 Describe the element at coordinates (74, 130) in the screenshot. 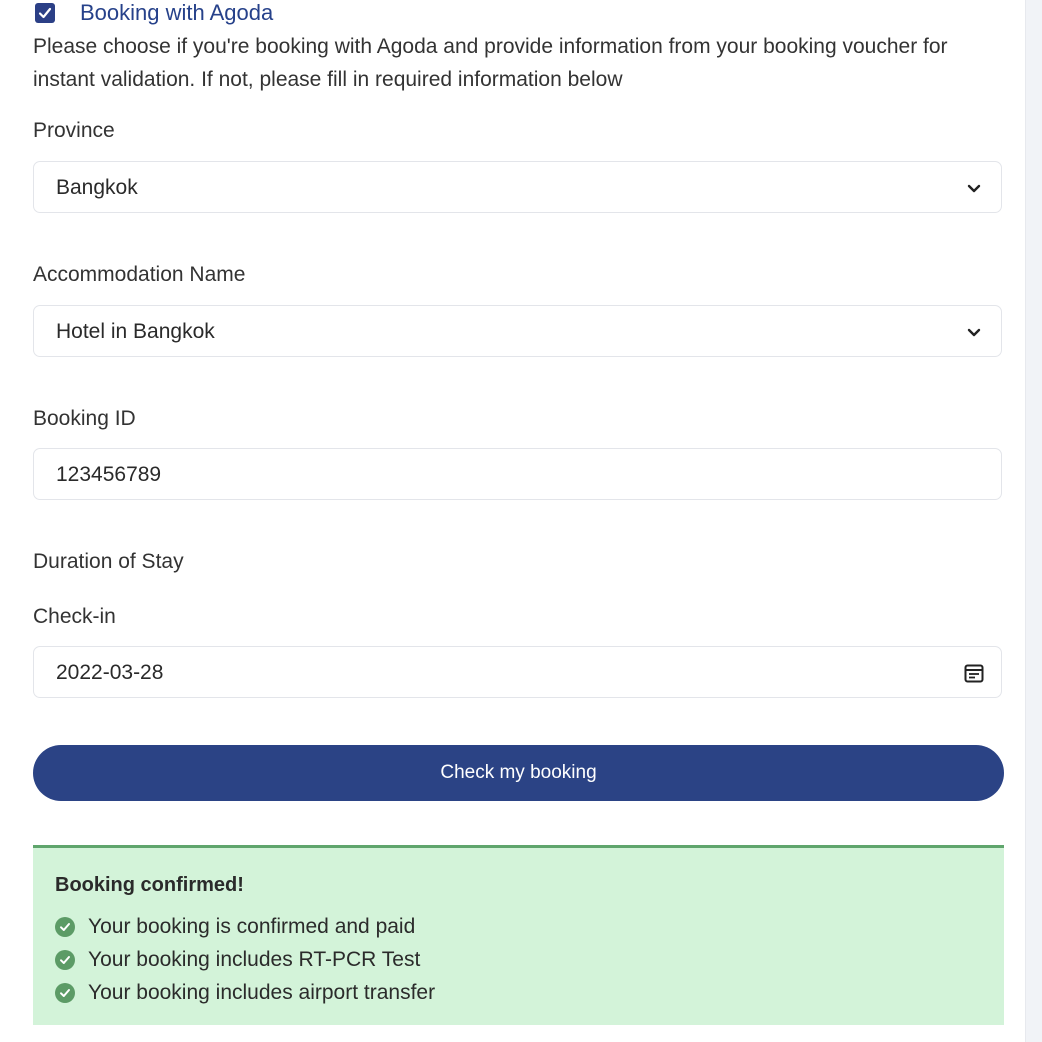

I see `province-label: Province` at that location.